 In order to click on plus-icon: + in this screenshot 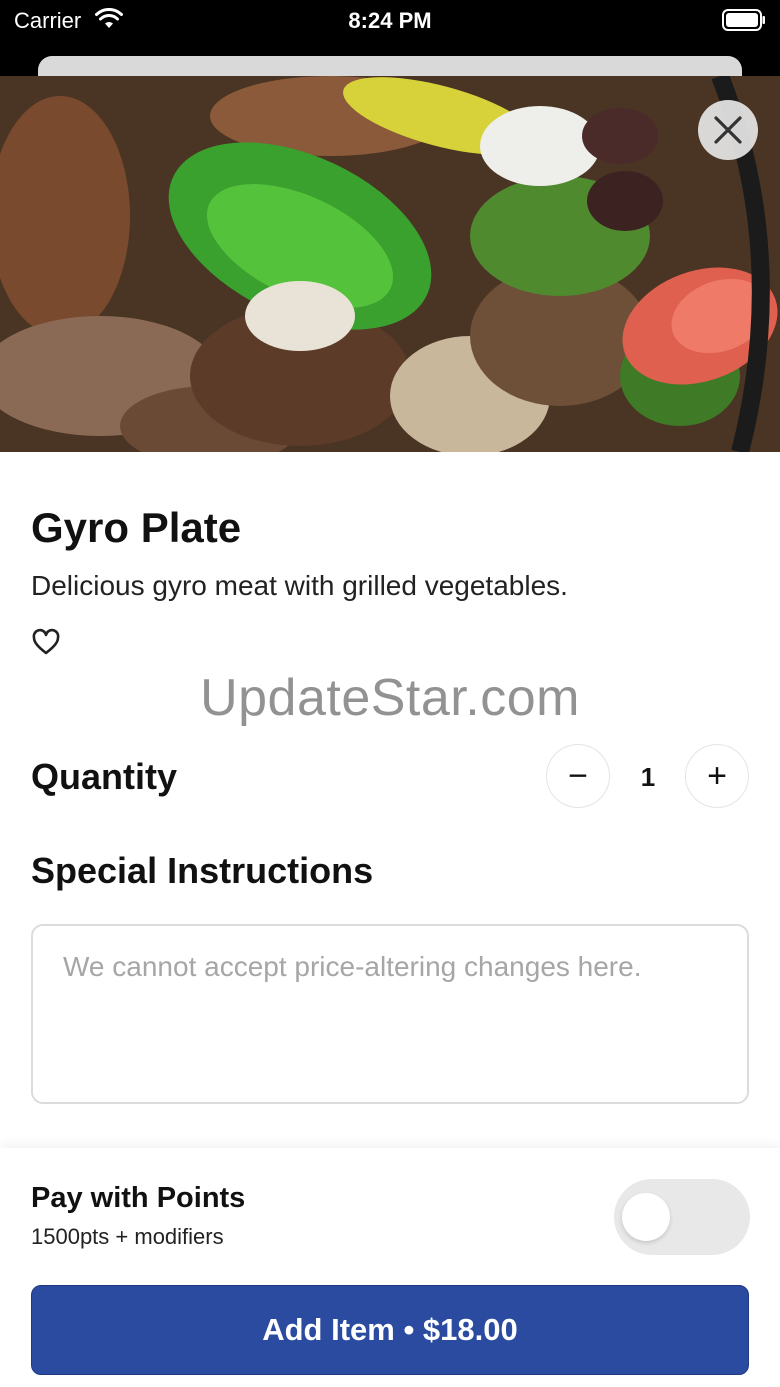, I will do `click(717, 775)`.